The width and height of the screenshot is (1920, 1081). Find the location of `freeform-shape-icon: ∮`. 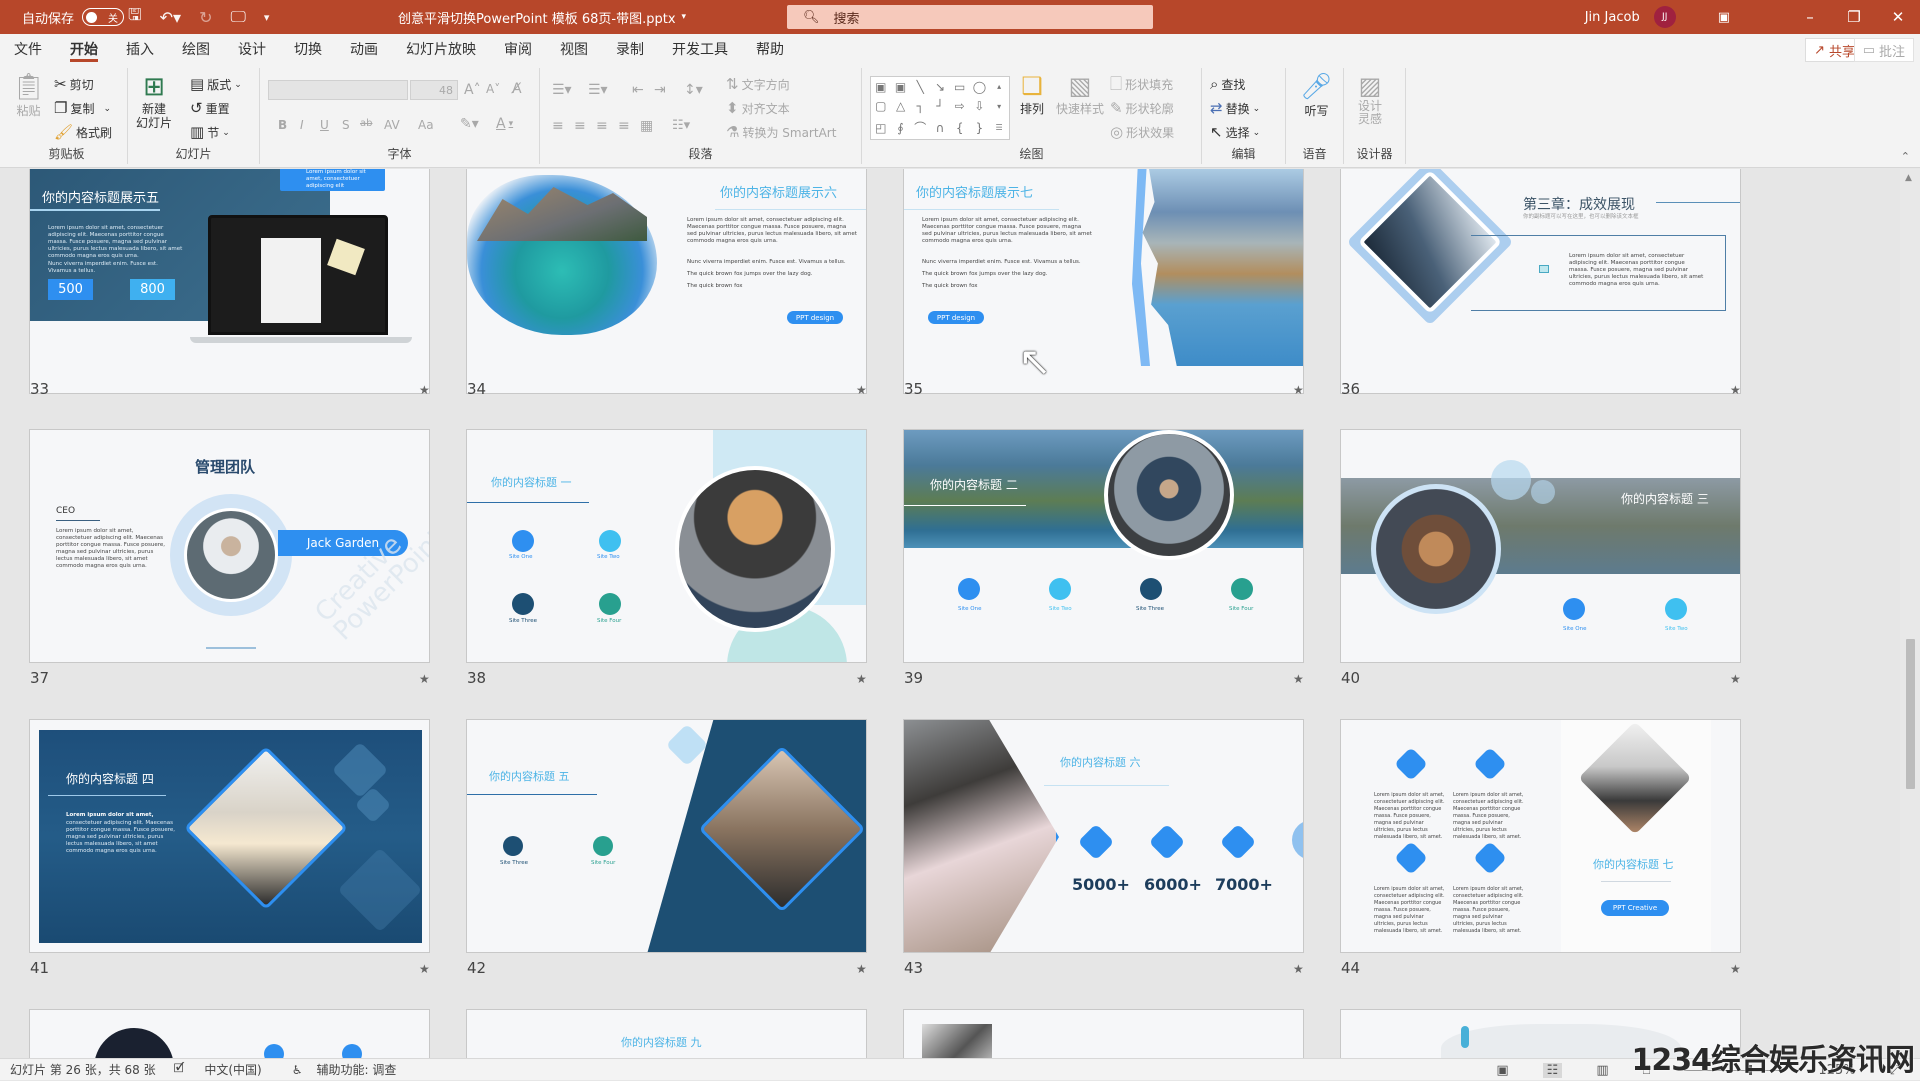

freeform-shape-icon: ∮ is located at coordinates (900, 128).